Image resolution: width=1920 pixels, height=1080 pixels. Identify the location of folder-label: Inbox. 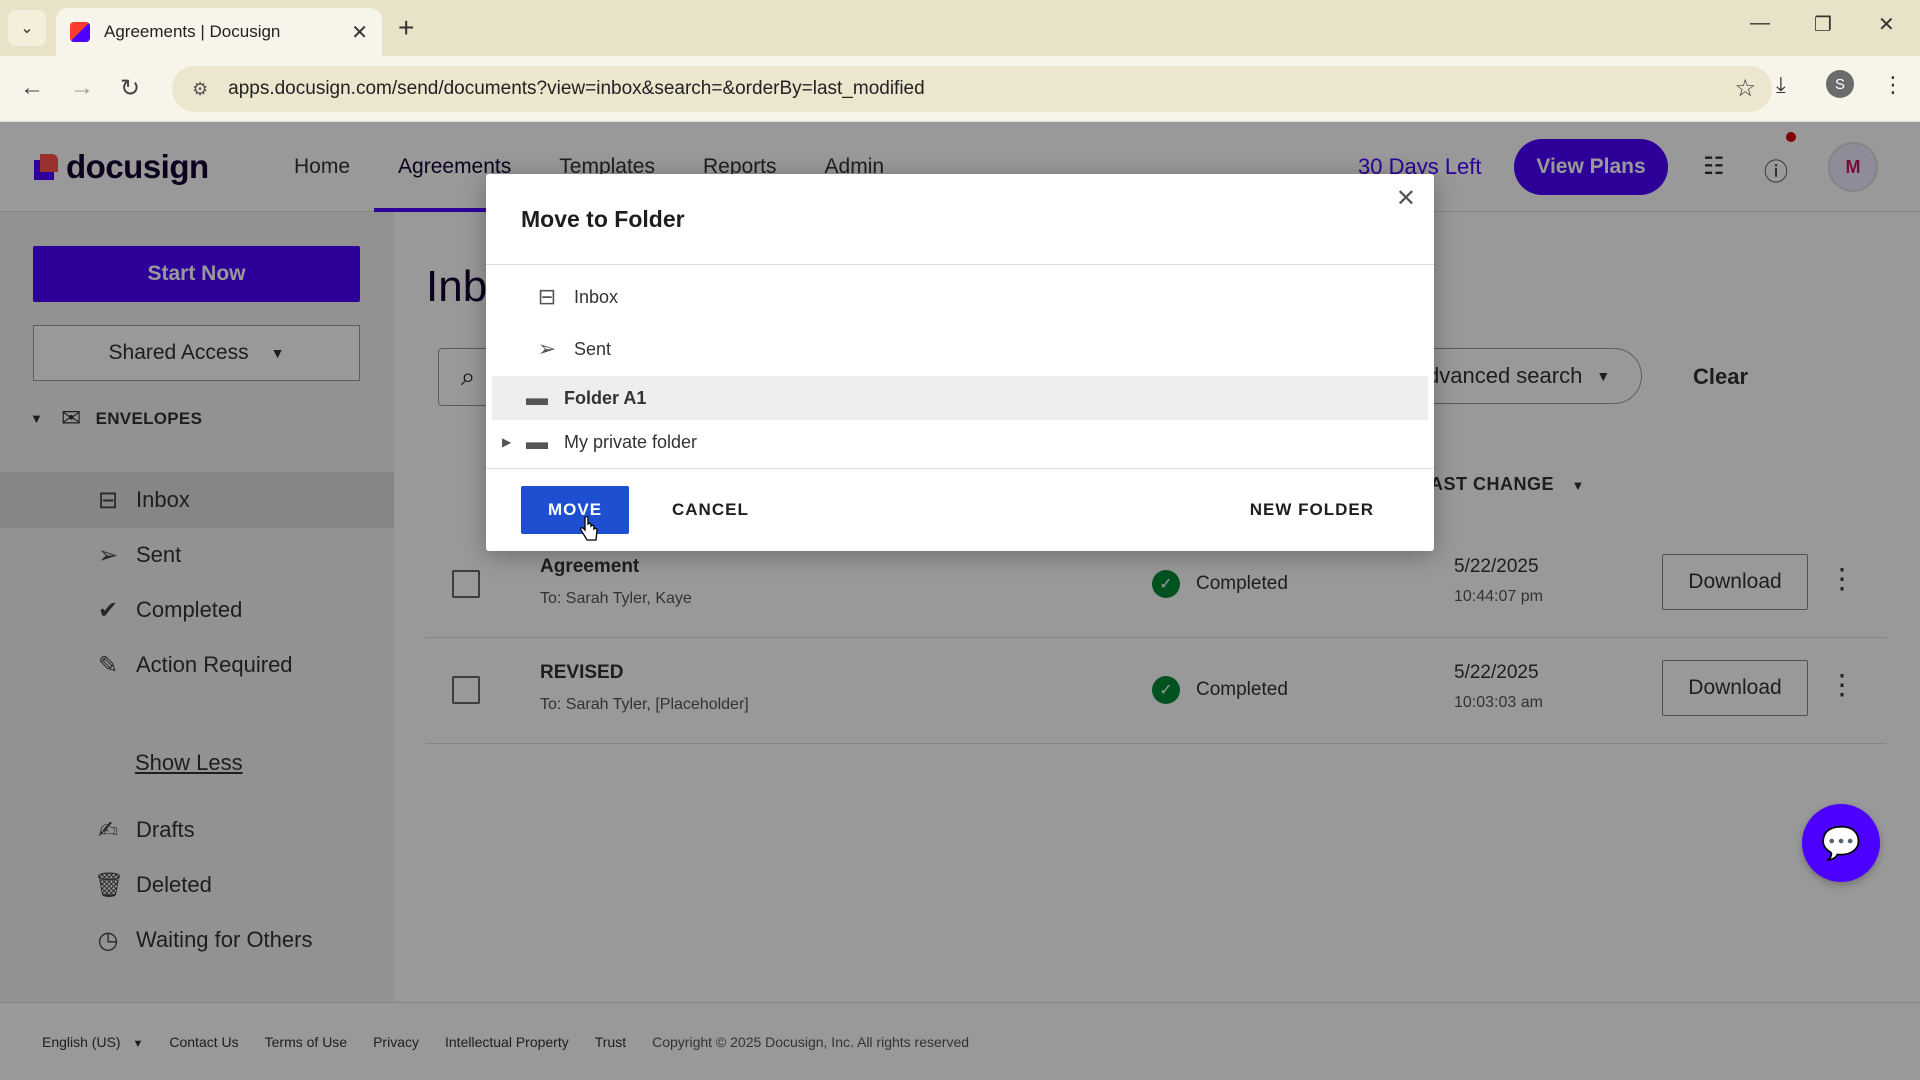
(596, 296).